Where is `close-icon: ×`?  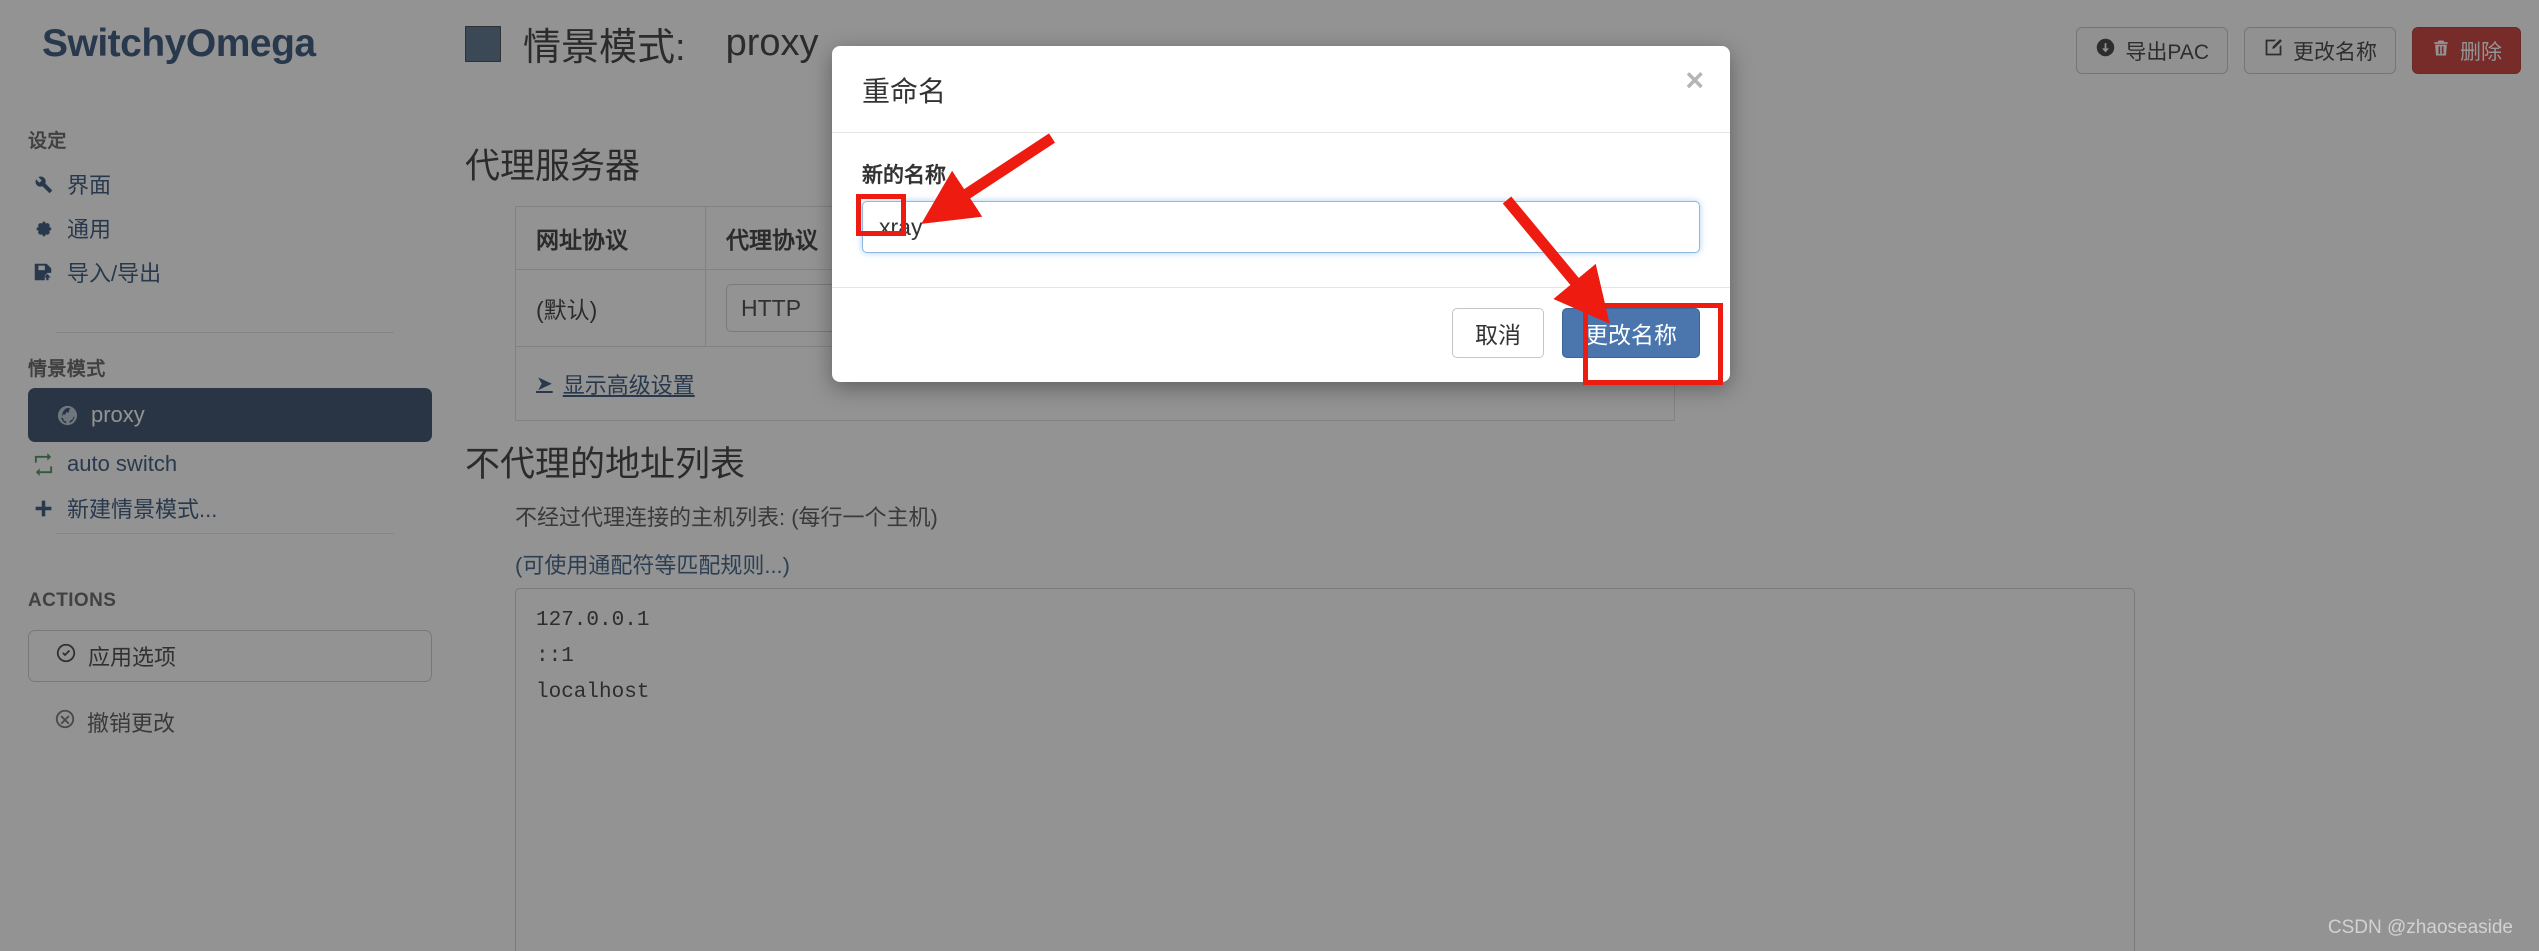
close-icon: × is located at coordinates (1694, 80).